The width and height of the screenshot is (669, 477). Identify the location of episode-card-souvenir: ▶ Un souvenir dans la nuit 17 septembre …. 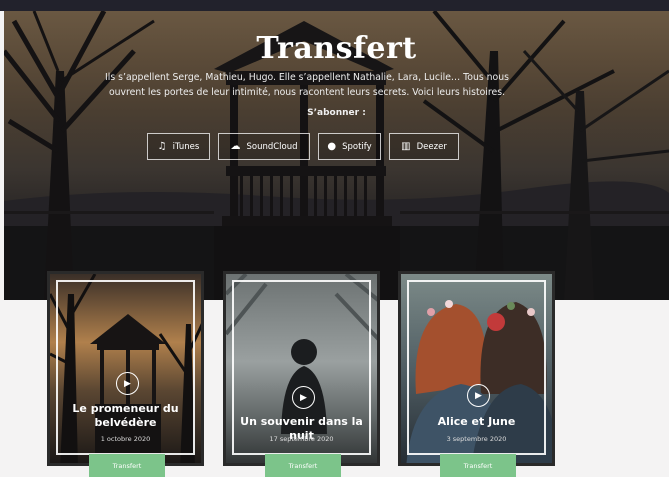
(301, 368).